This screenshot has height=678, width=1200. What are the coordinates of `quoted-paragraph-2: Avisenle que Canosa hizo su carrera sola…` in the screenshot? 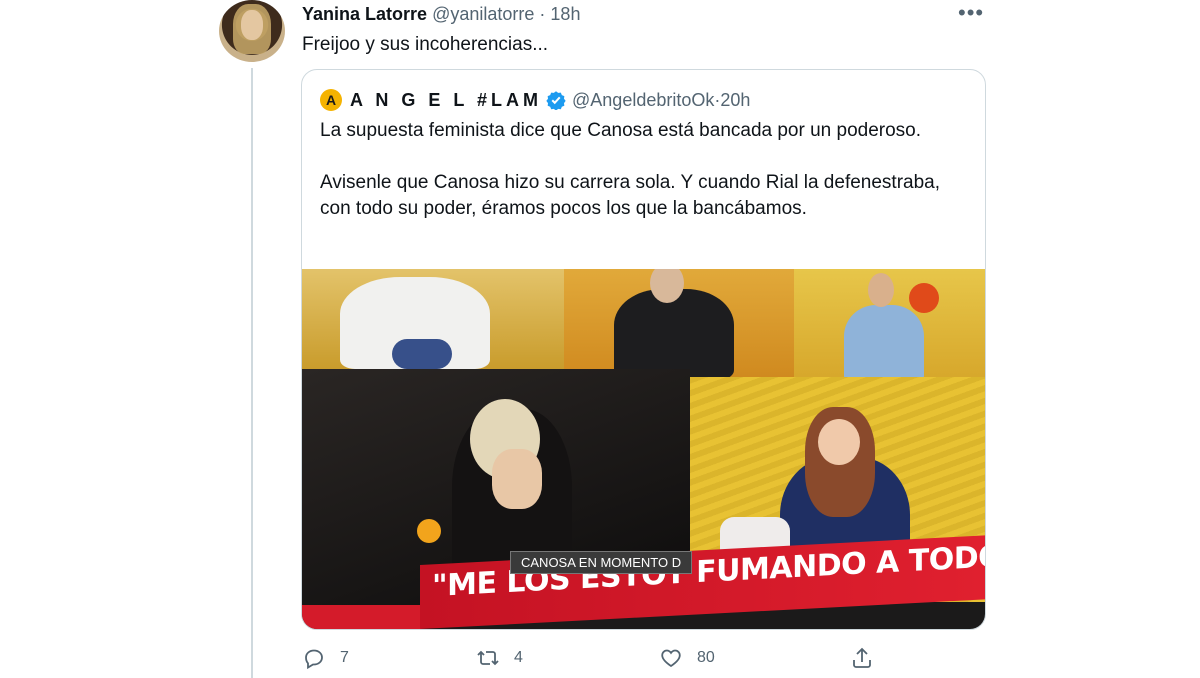 It's located at (630, 195).